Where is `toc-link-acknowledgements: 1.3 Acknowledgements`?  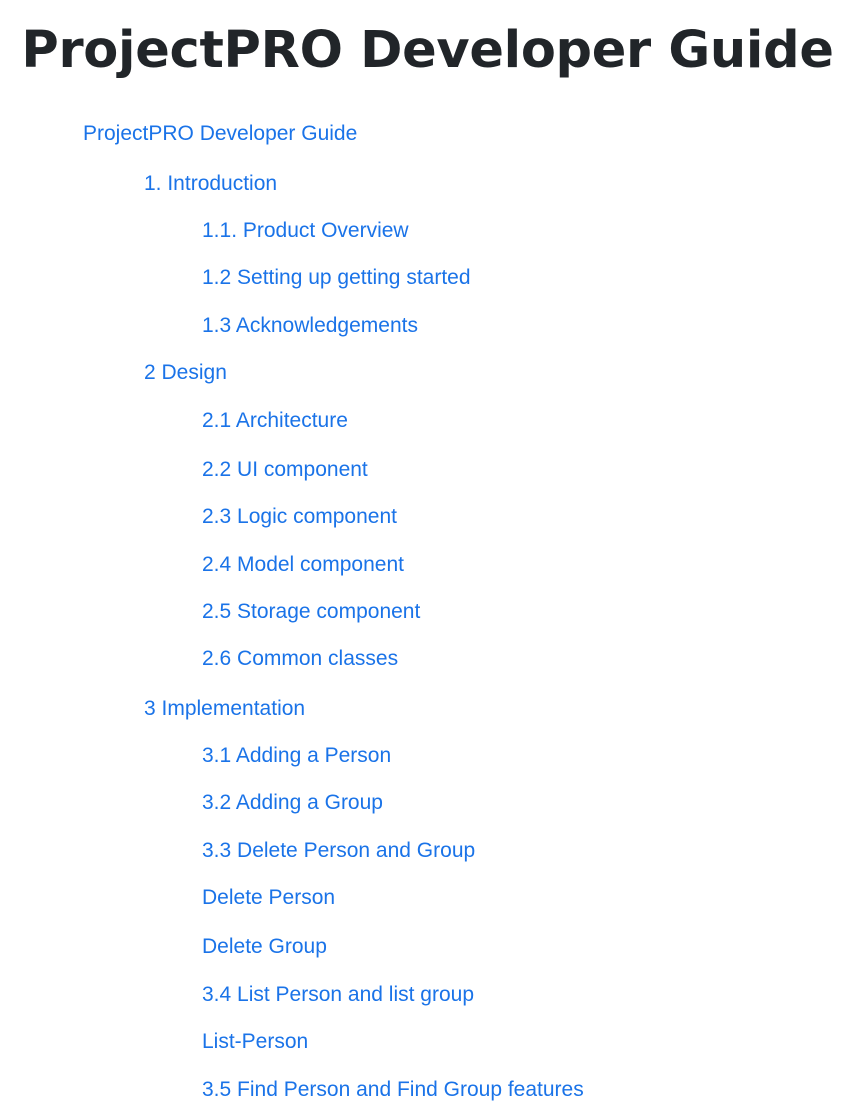
toc-link-acknowledgements: 1.3 Acknowledgements is located at coordinates (310, 326).